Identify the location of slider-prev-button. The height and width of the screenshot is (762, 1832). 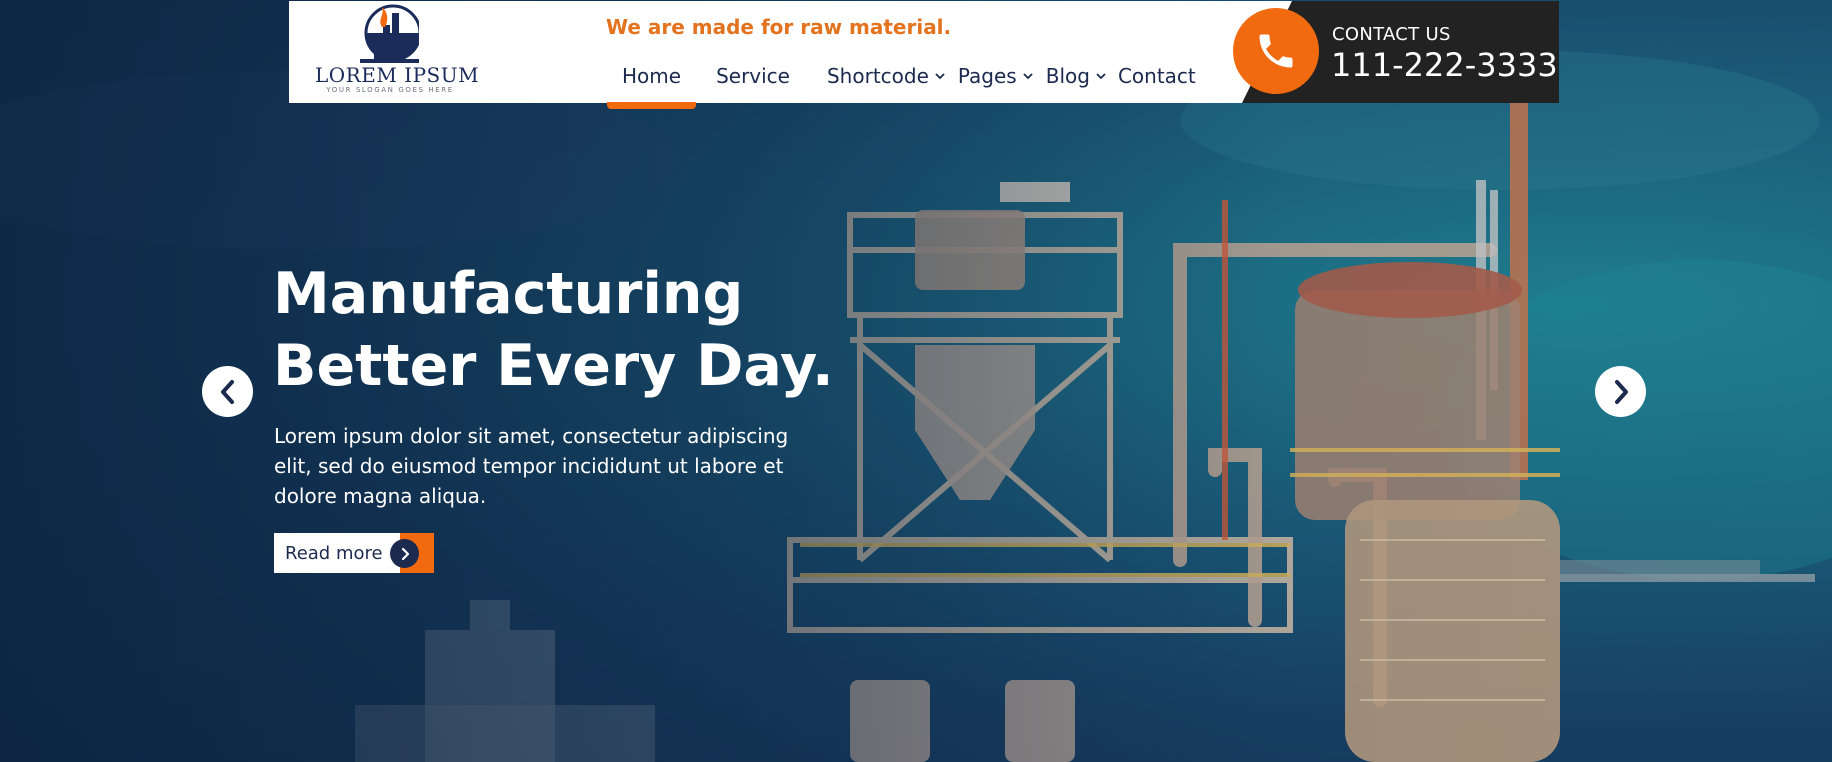
(227, 391).